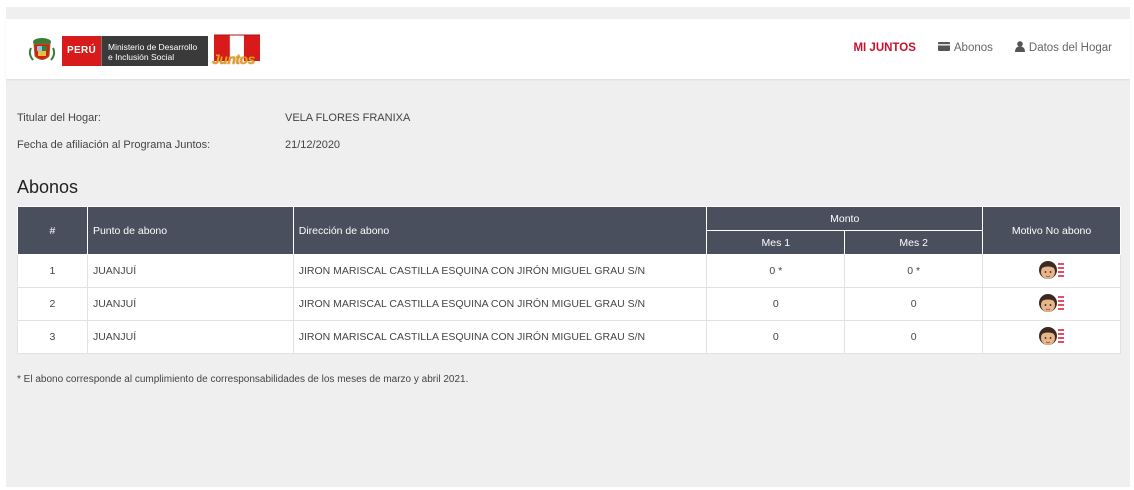 The width and height of the screenshot is (1134, 490). What do you see at coordinates (943, 48) in the screenshot?
I see `card-icon` at bounding box center [943, 48].